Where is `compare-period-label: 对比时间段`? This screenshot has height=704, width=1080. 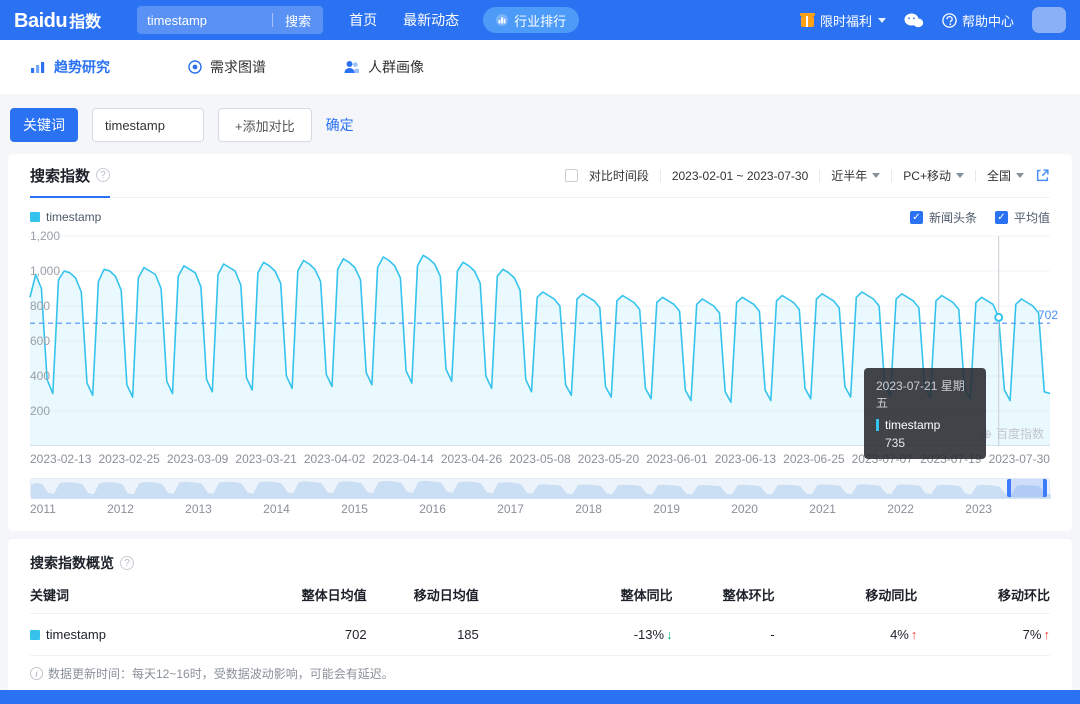 compare-period-label: 对比时间段 is located at coordinates (618, 176).